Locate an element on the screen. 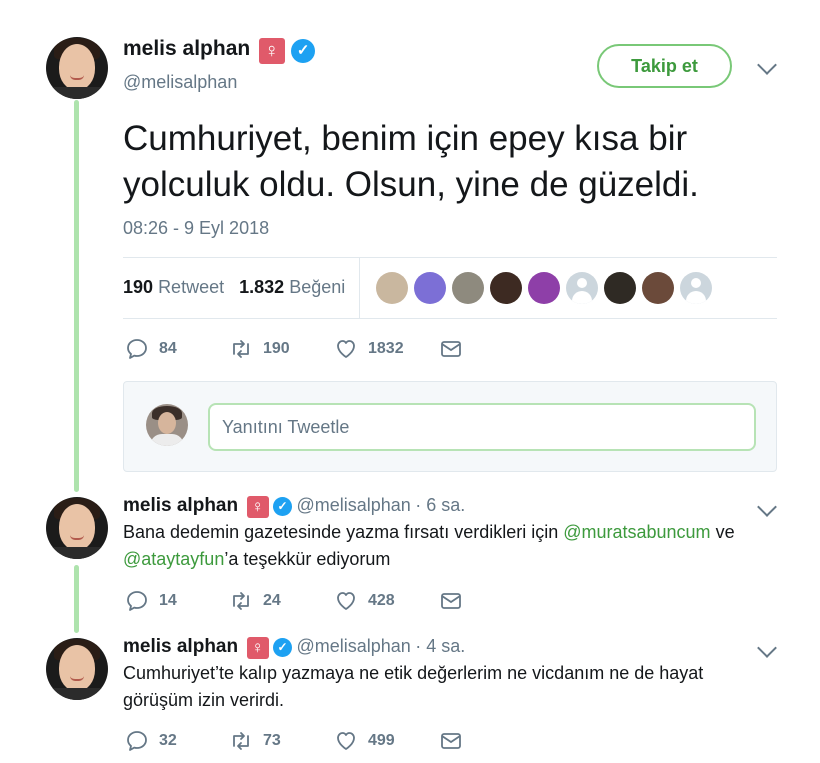 This screenshot has width=820, height=763. retweet-button: 24 is located at coordinates (281, 601).